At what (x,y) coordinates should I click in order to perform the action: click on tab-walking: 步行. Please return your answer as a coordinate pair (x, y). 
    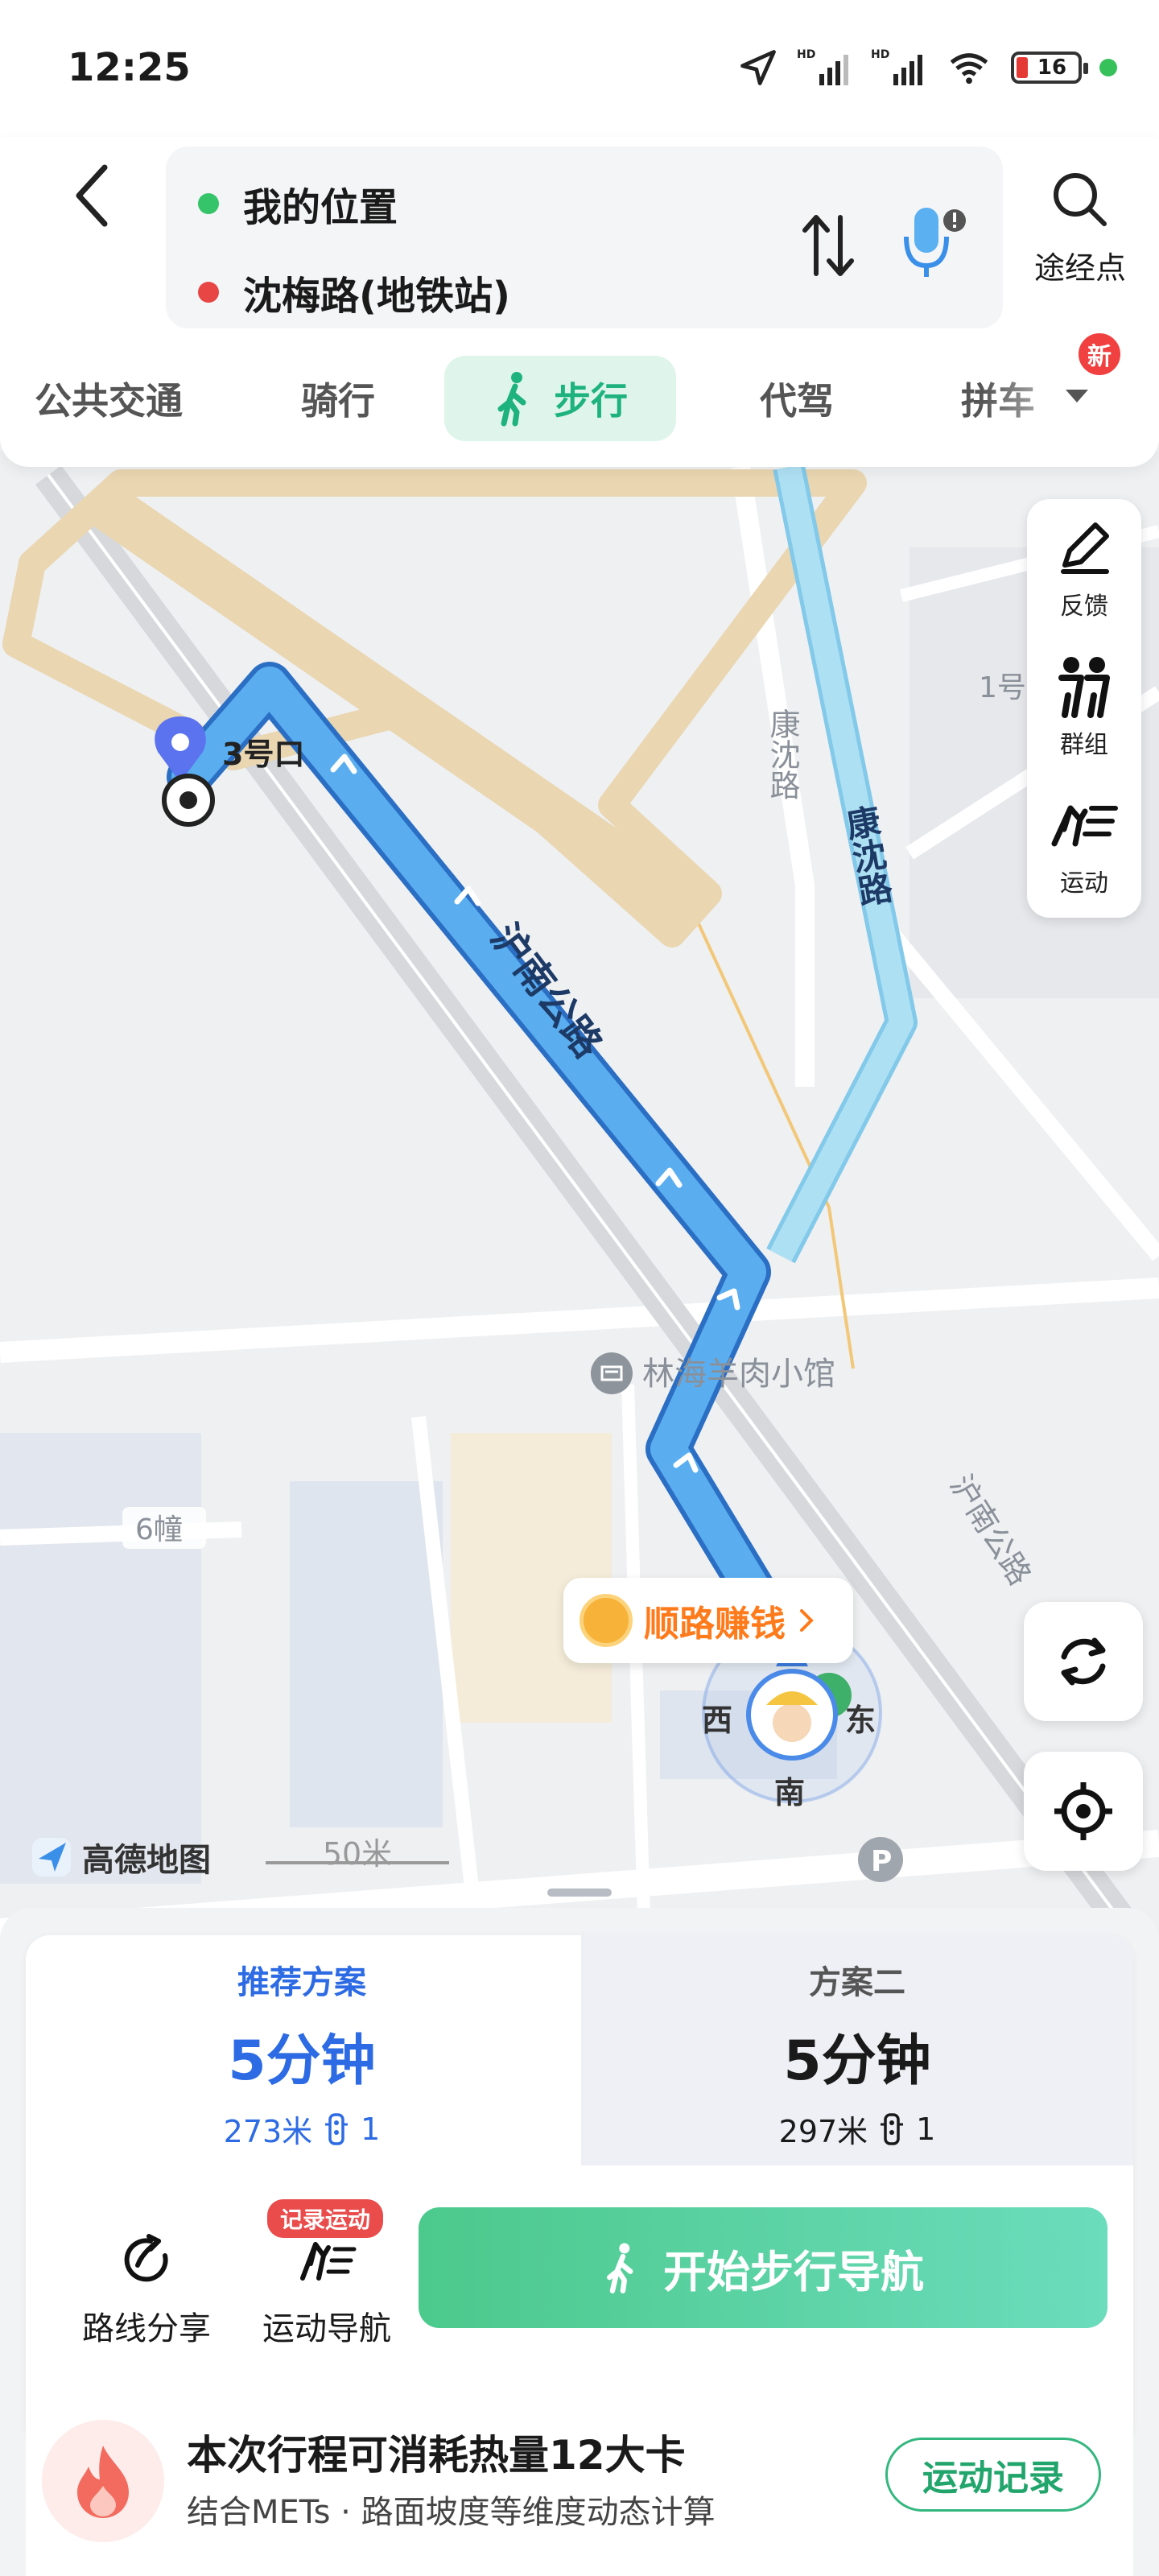
    Looking at the image, I should click on (560, 398).